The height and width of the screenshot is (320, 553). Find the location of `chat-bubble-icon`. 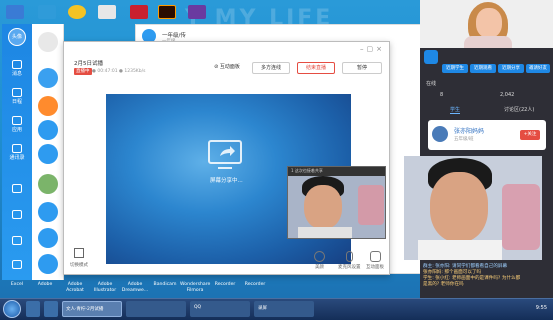

chat-bubble-icon is located at coordinates (375, 256).